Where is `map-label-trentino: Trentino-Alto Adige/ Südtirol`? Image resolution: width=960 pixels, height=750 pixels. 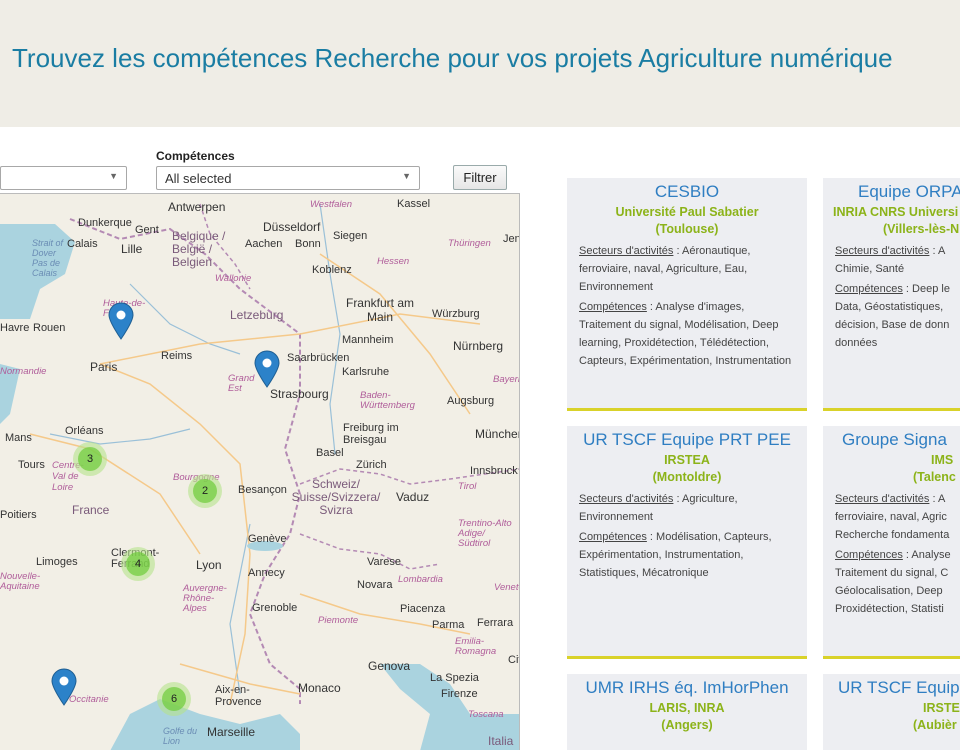 map-label-trentino: Trentino-Alto Adige/ Südtirol is located at coordinates (485, 533).